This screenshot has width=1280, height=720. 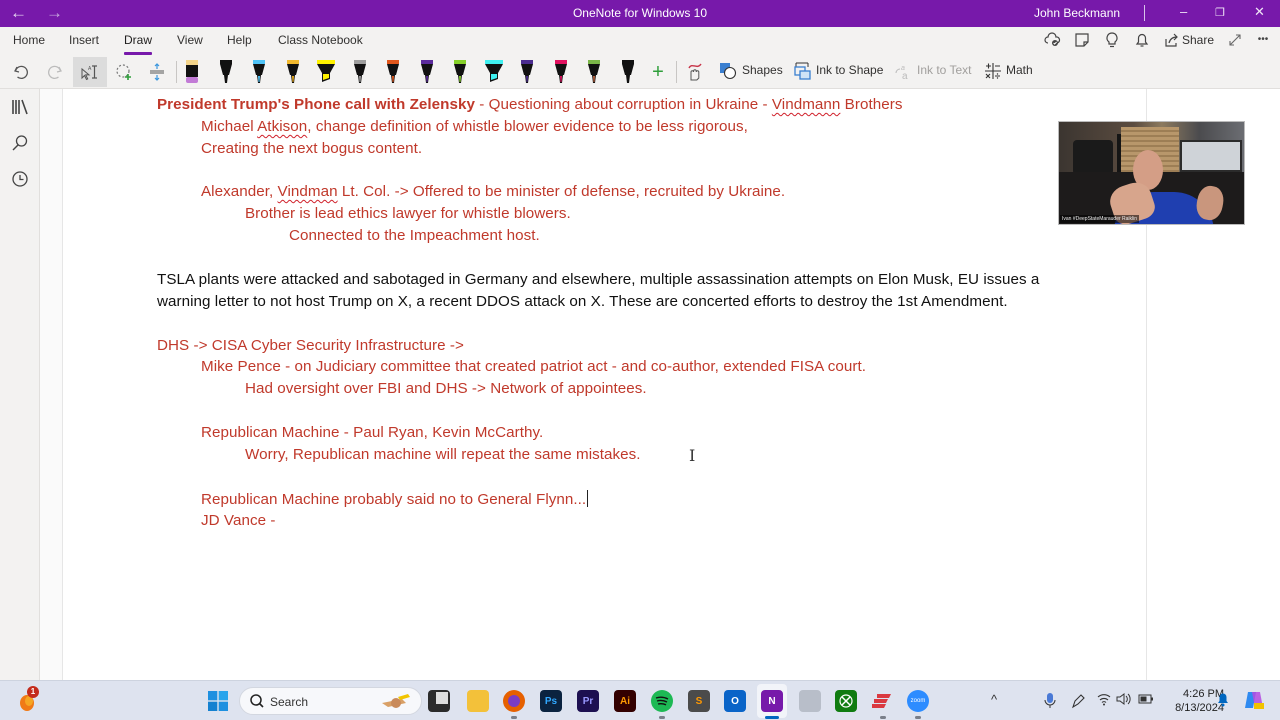 I want to click on task-view-icon, so click(x=439, y=701).